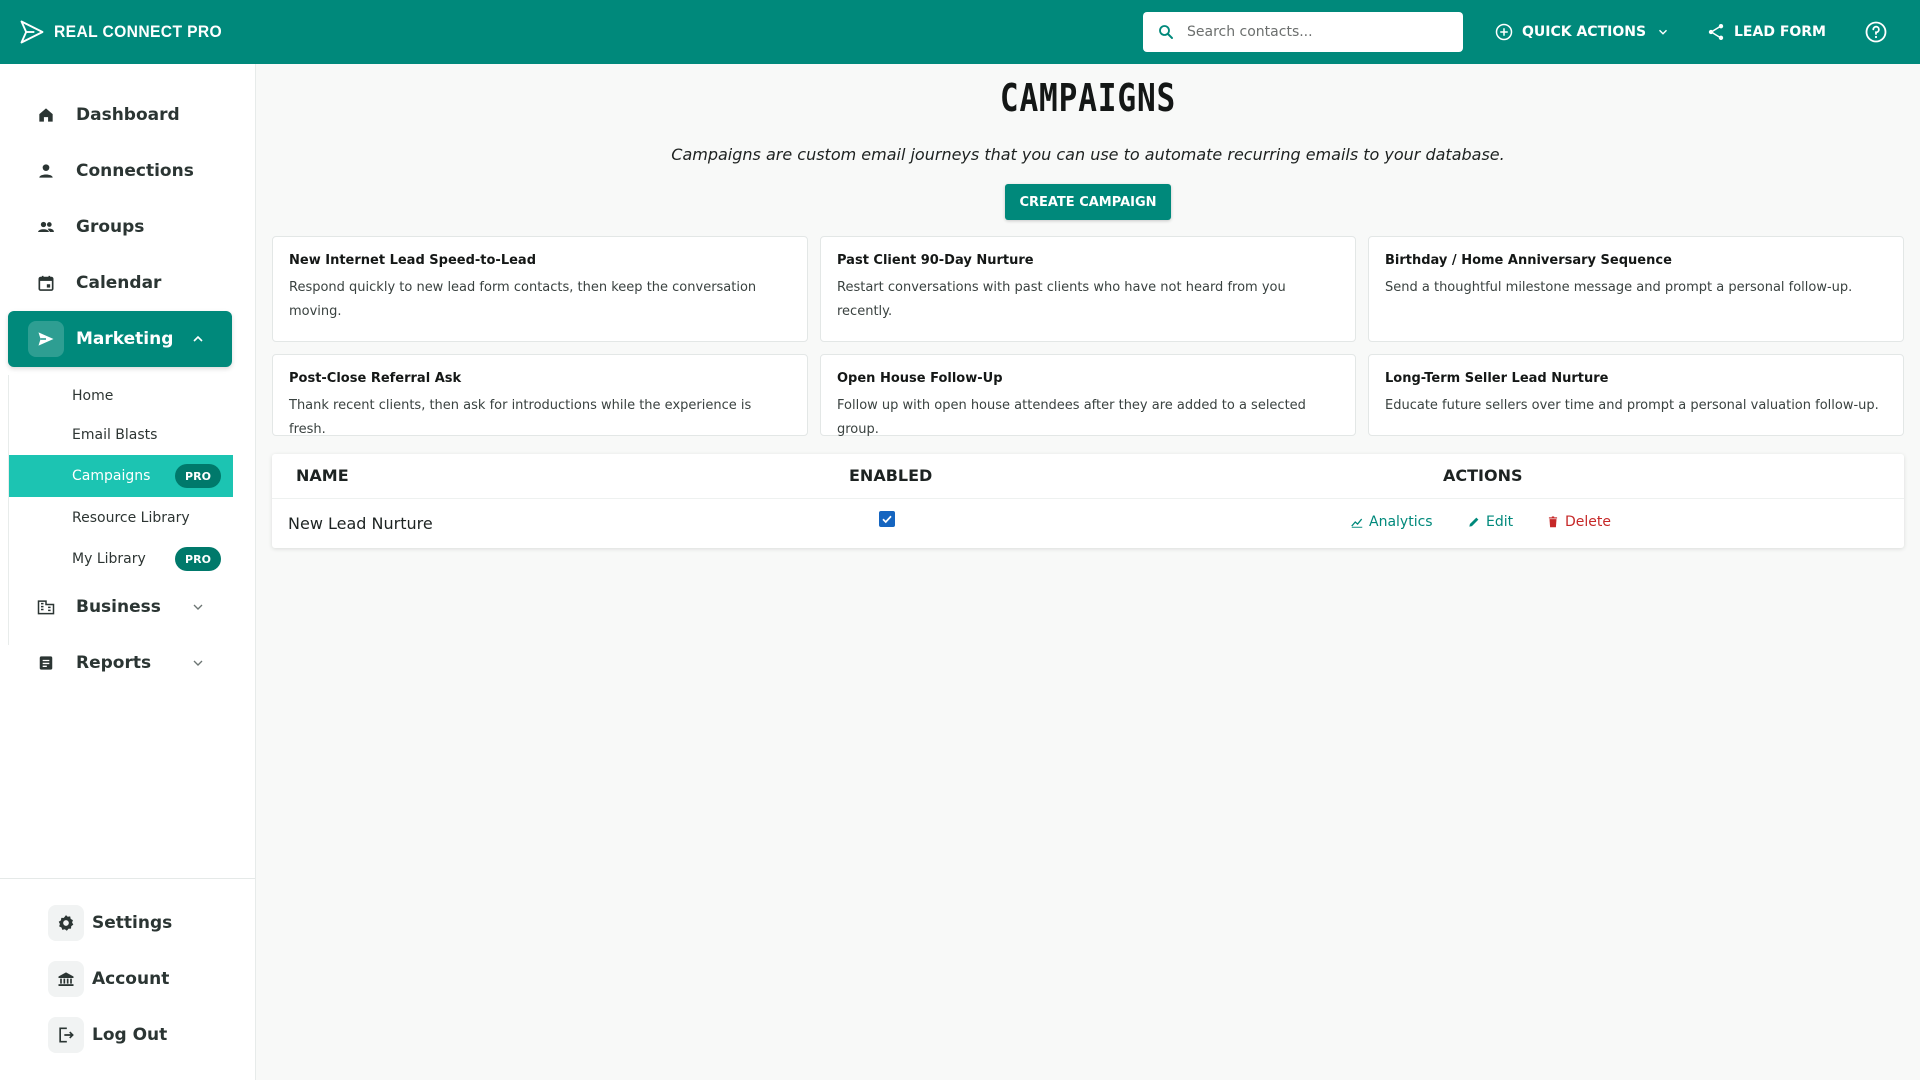 This screenshot has height=1080, width=1920. What do you see at coordinates (322, 475) in the screenshot?
I see `column-header-name: NAME` at bounding box center [322, 475].